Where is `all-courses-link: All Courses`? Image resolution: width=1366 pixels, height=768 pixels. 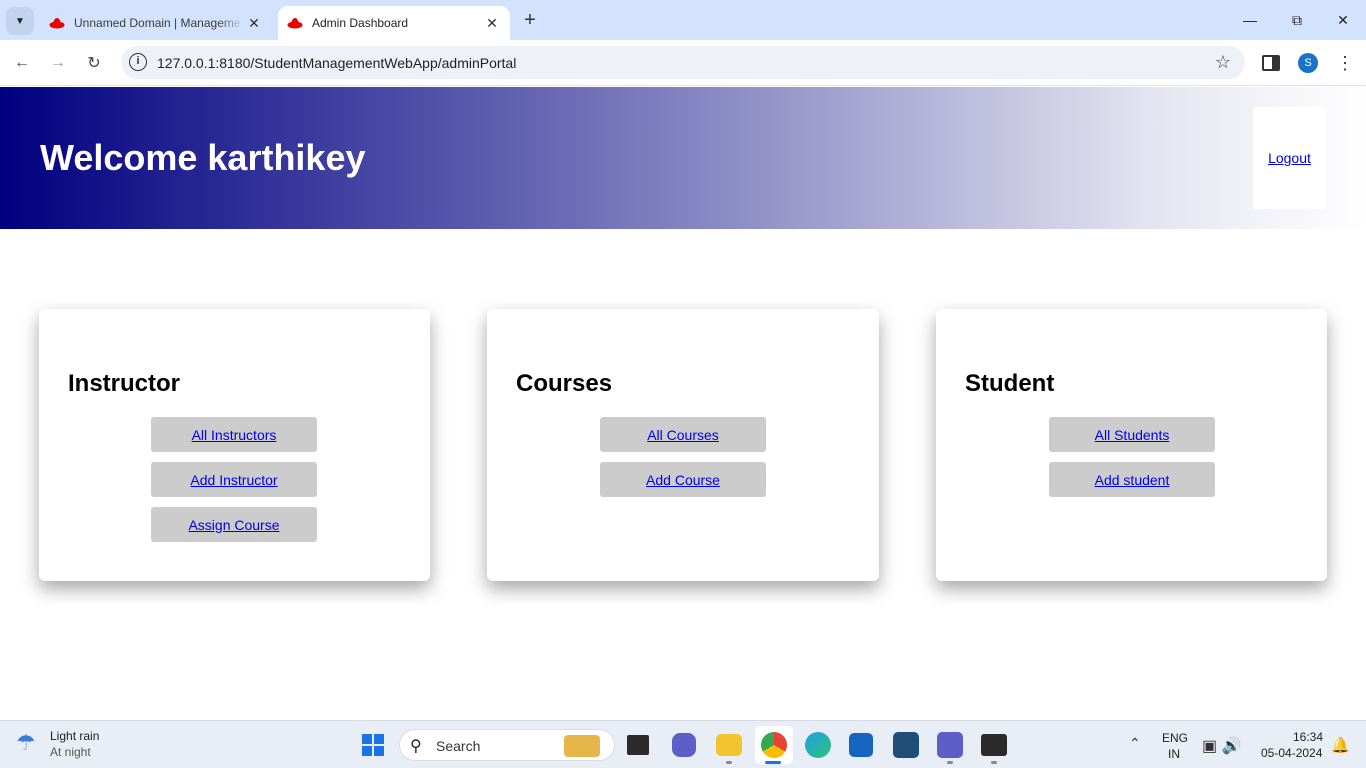 all-courses-link: All Courses is located at coordinates (683, 435).